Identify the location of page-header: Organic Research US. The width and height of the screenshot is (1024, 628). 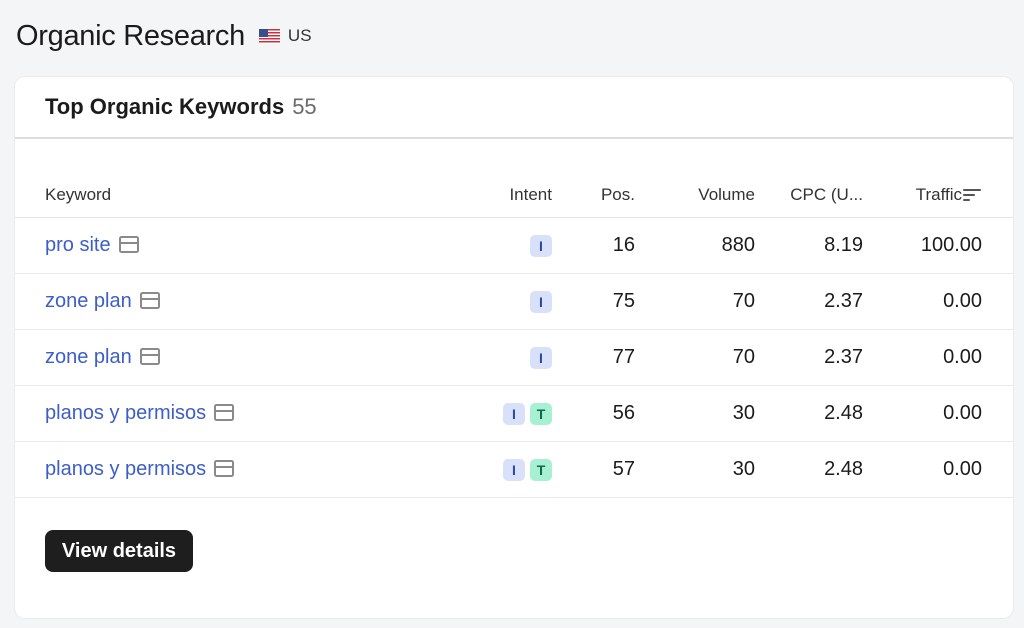
(164, 36).